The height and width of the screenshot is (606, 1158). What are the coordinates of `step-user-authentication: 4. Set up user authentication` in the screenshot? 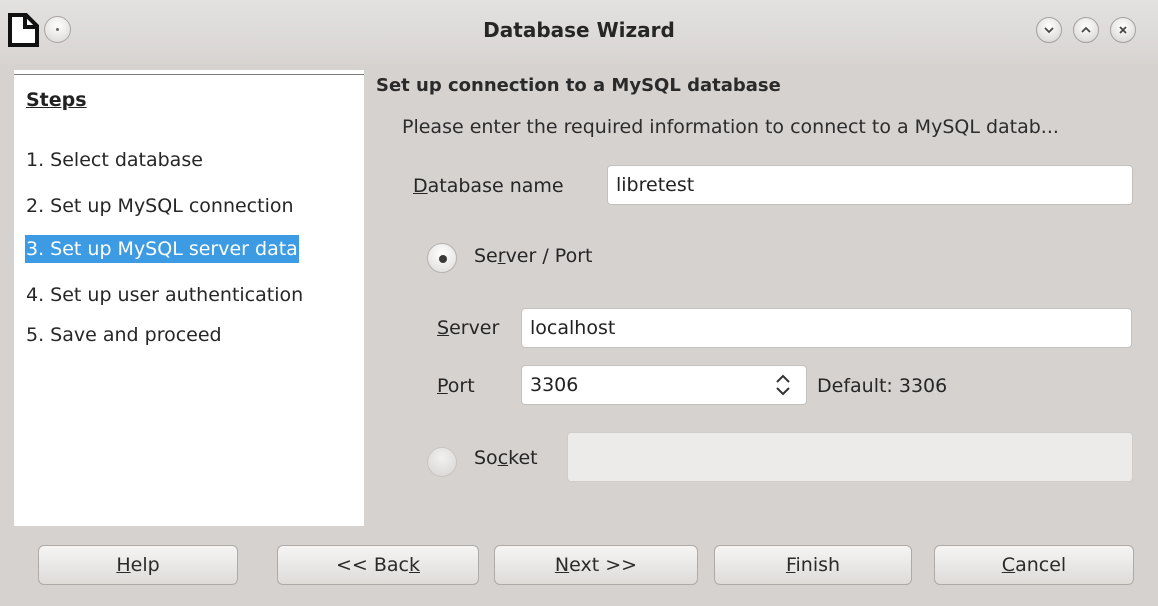 It's located at (164, 295).